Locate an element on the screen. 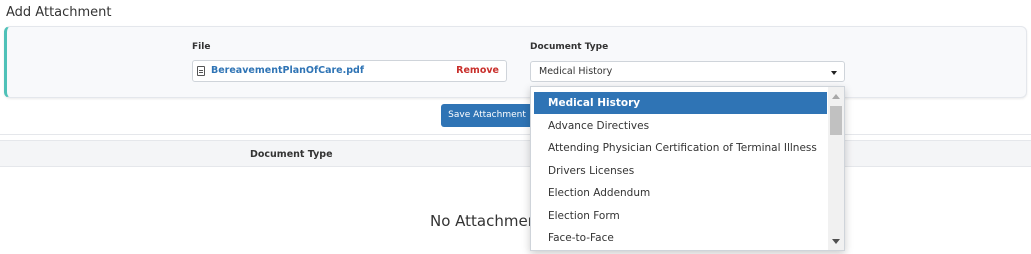 The height and width of the screenshot is (254, 1031). pdf-file-icon is located at coordinates (201, 71).